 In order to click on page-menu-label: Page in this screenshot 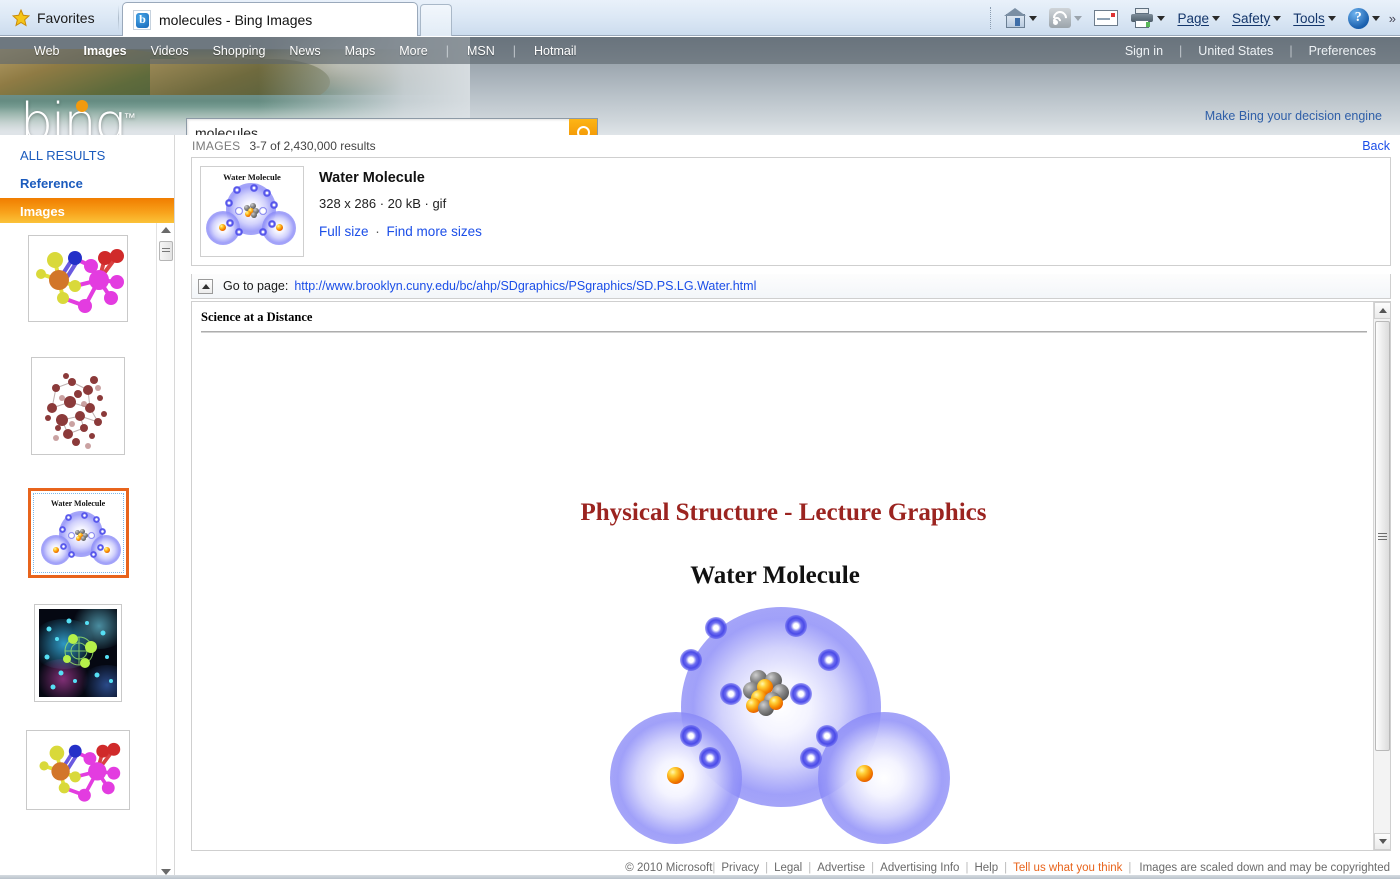, I will do `click(1193, 18)`.